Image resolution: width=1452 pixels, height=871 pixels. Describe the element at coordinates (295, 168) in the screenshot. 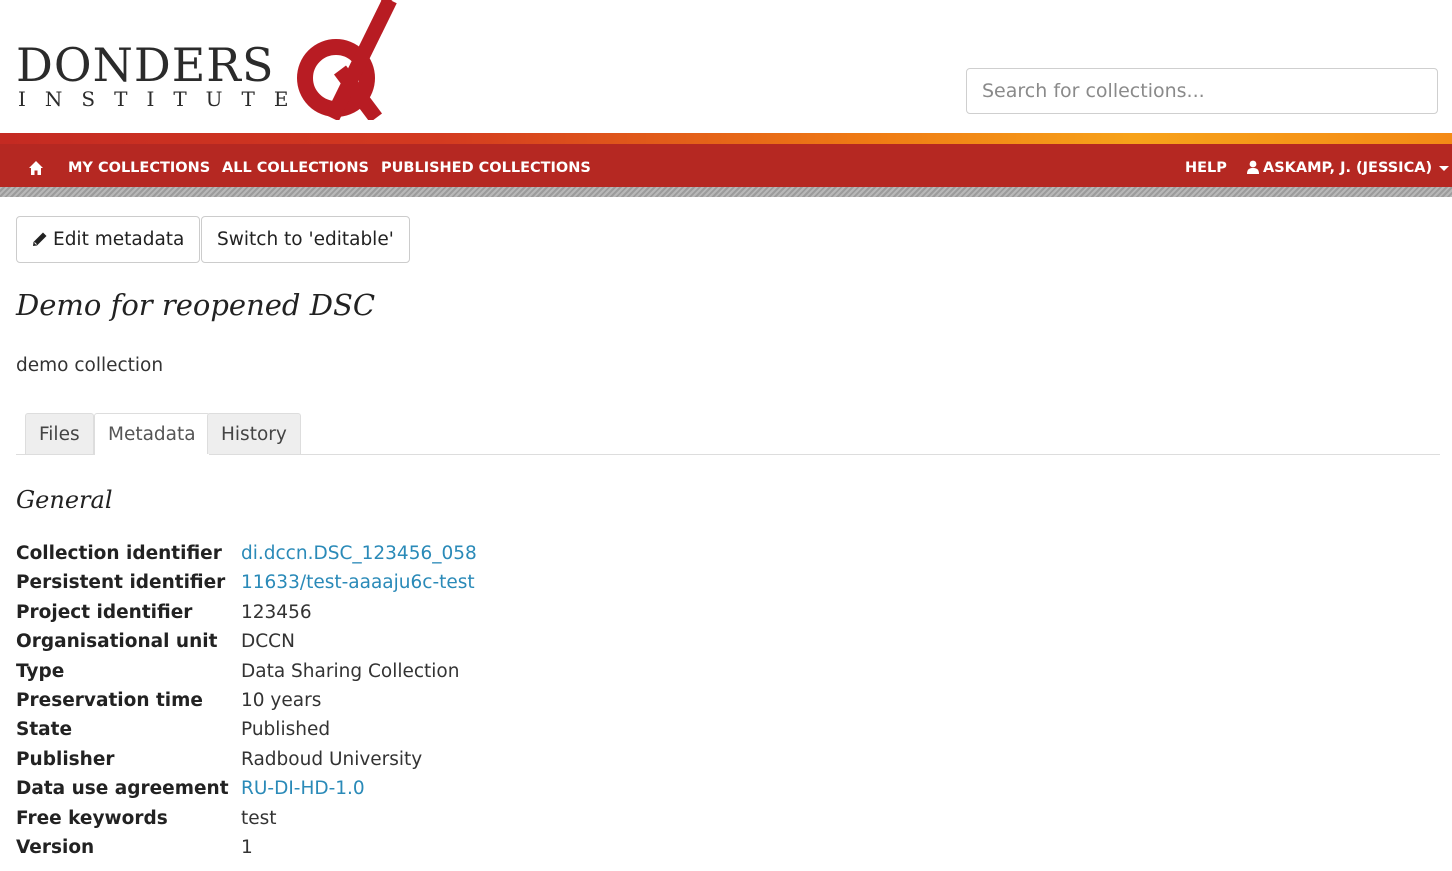

I see `nav-all-collections: ALL COLLECTIONS` at that location.